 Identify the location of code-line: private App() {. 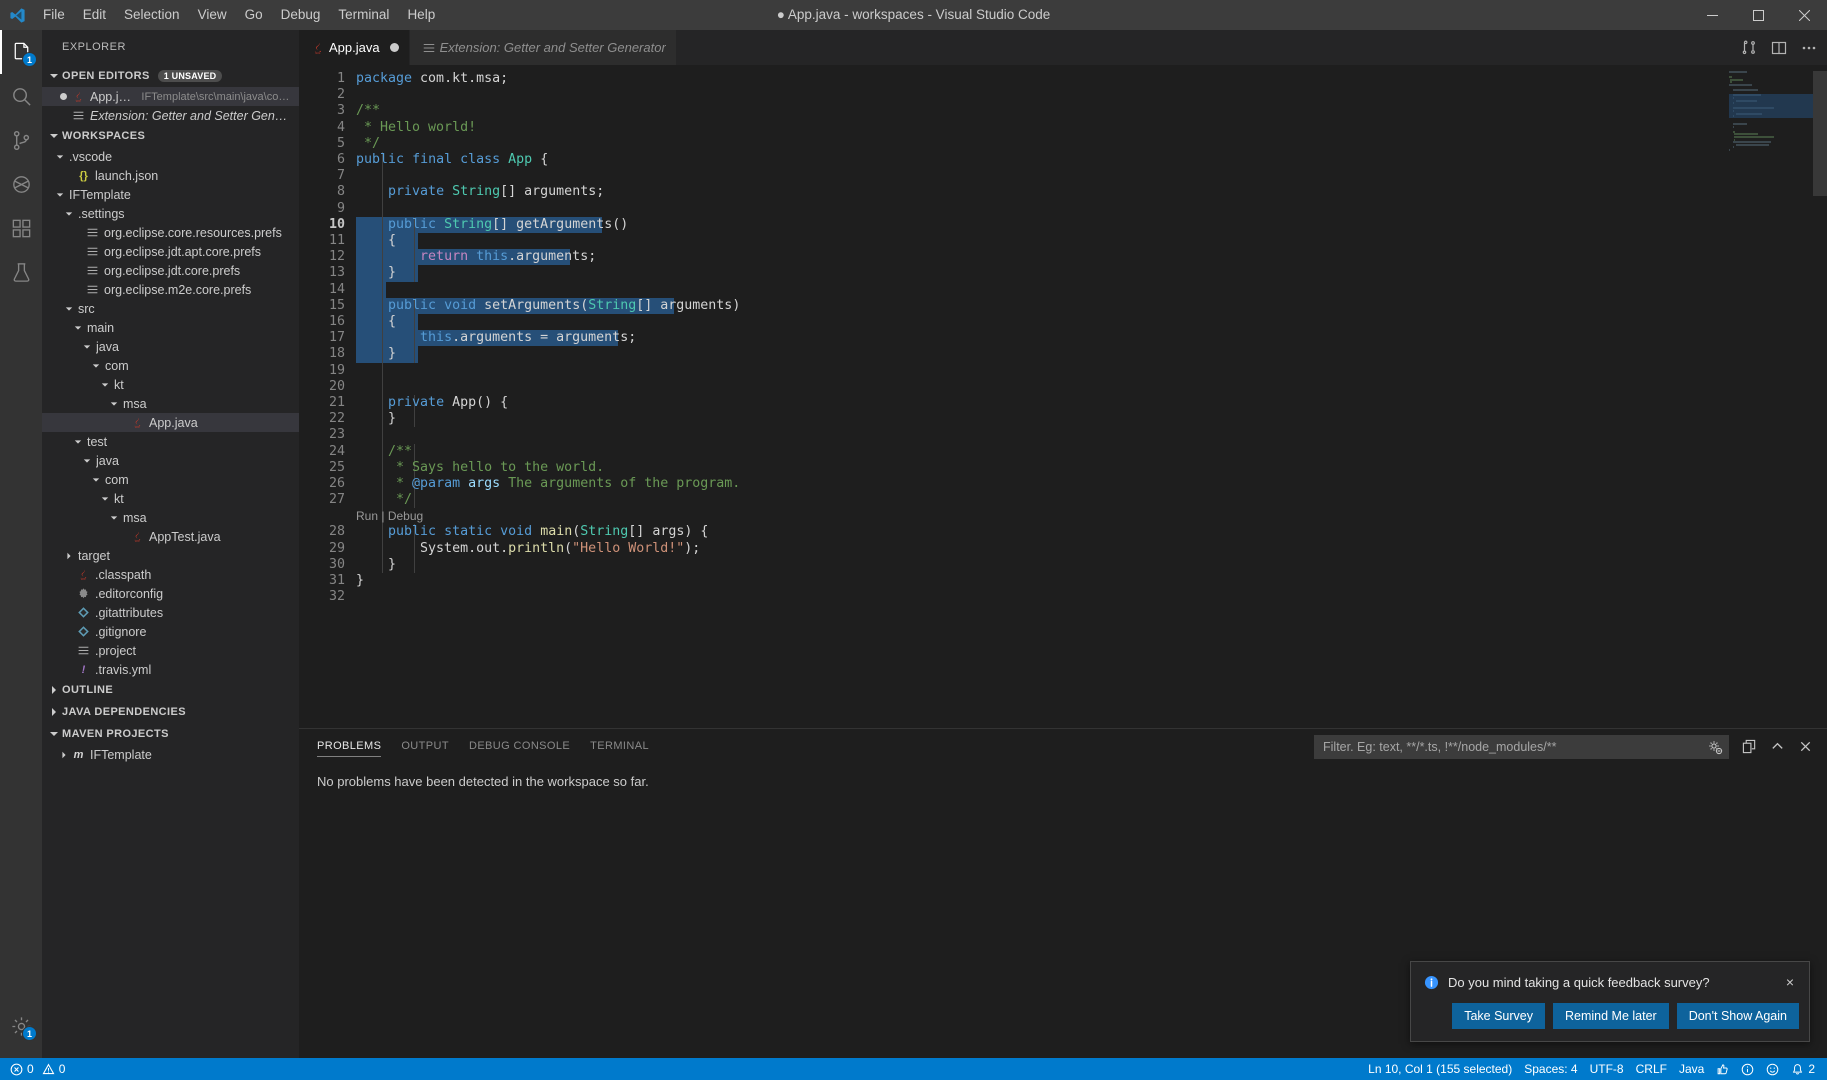
(432, 403).